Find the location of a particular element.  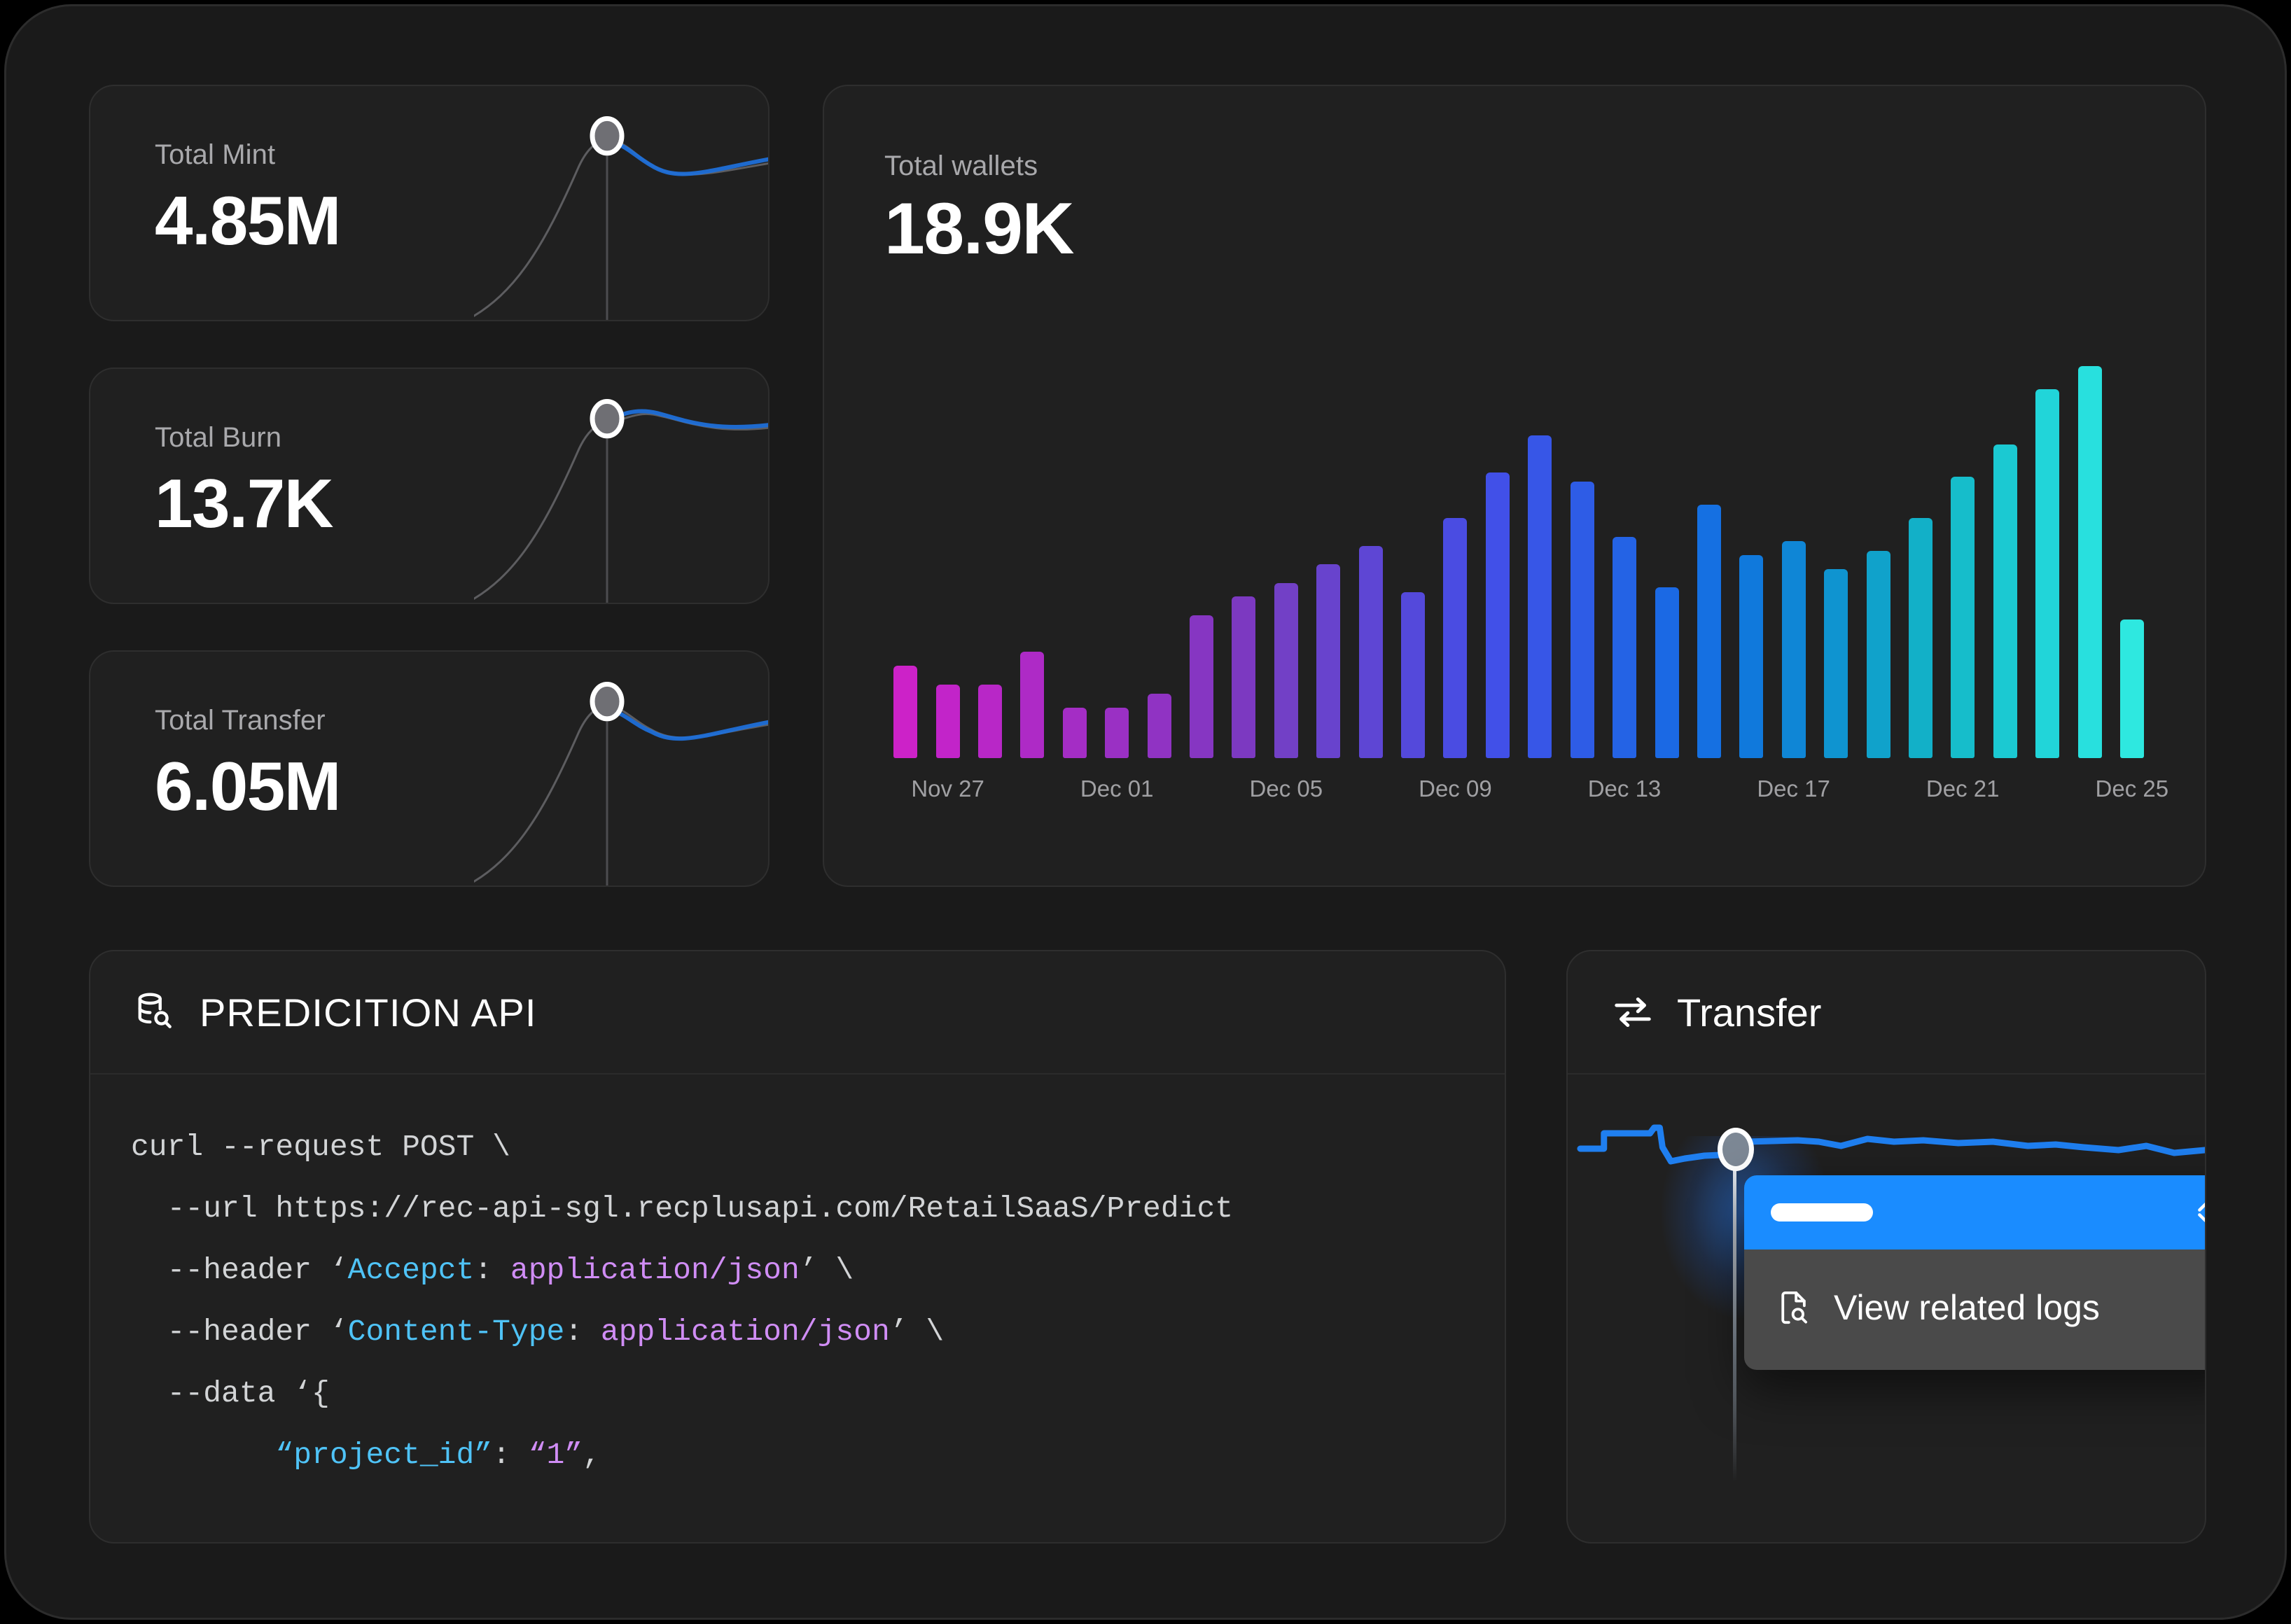

transfer-title: Transfer is located at coordinates (1749, 1012).